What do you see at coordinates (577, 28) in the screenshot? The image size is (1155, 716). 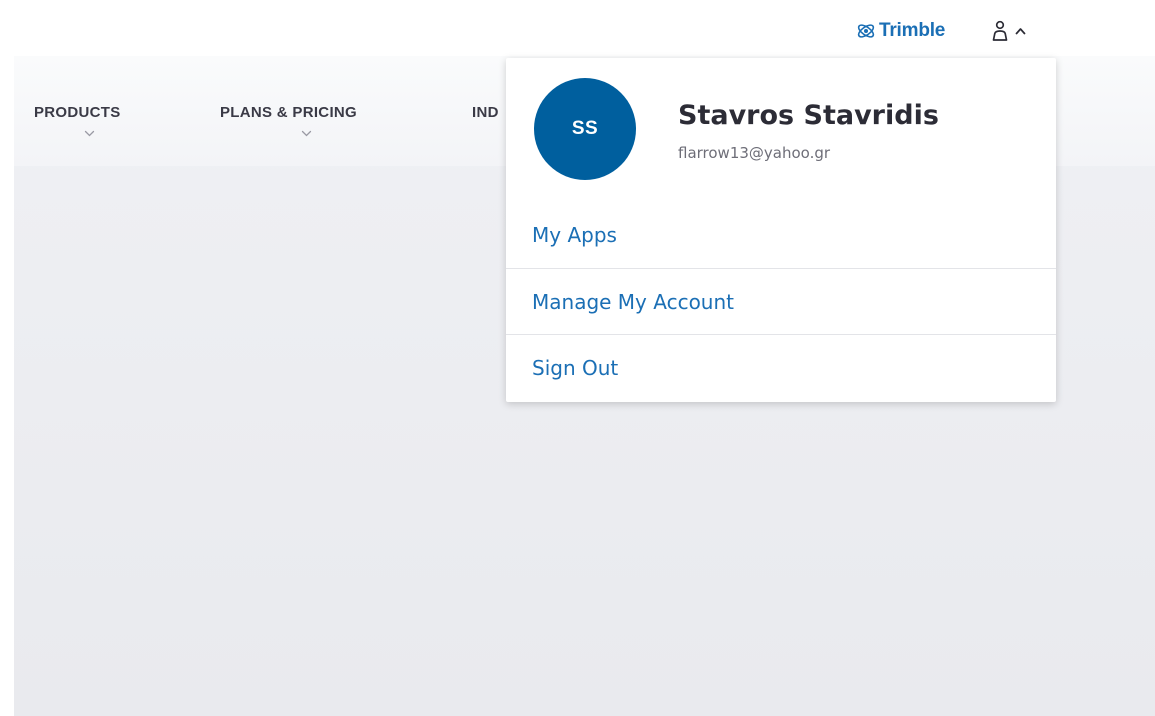 I see `top-bar: Trimble` at bounding box center [577, 28].